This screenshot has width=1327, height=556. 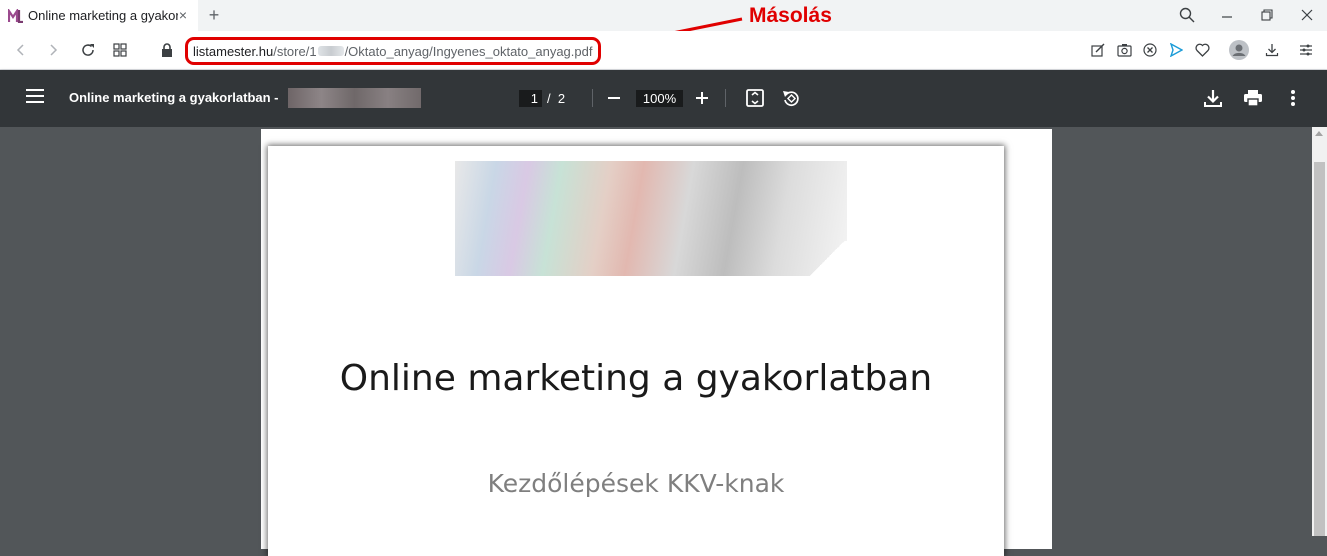 What do you see at coordinates (183, 15) in the screenshot?
I see `close-icon: ×` at bounding box center [183, 15].